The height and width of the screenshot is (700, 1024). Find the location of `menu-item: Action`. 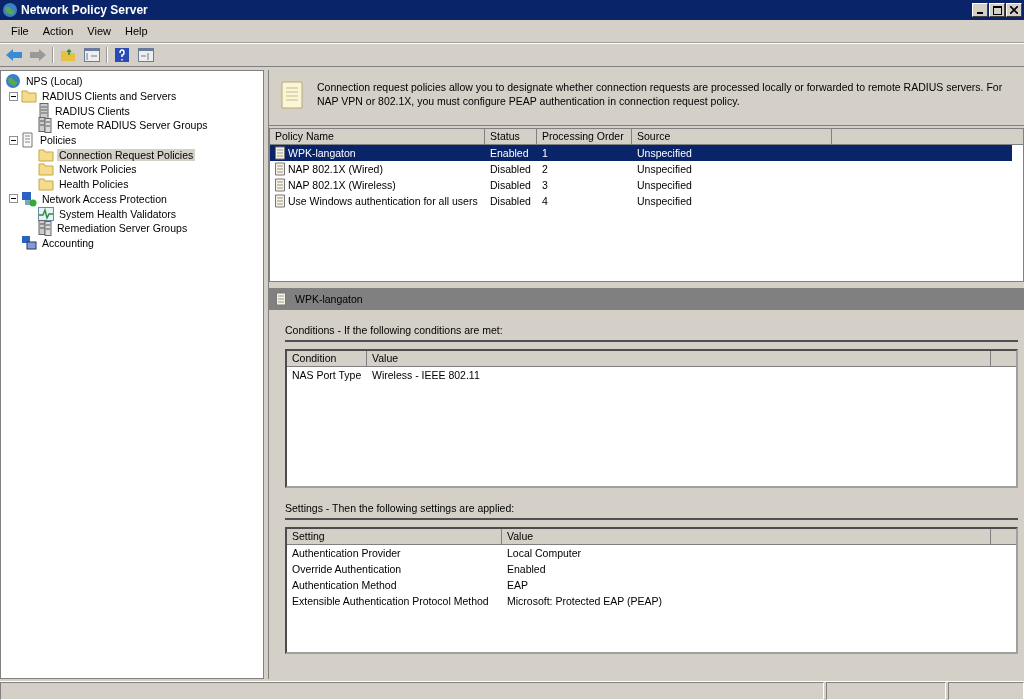

menu-item: Action is located at coordinates (58, 31).